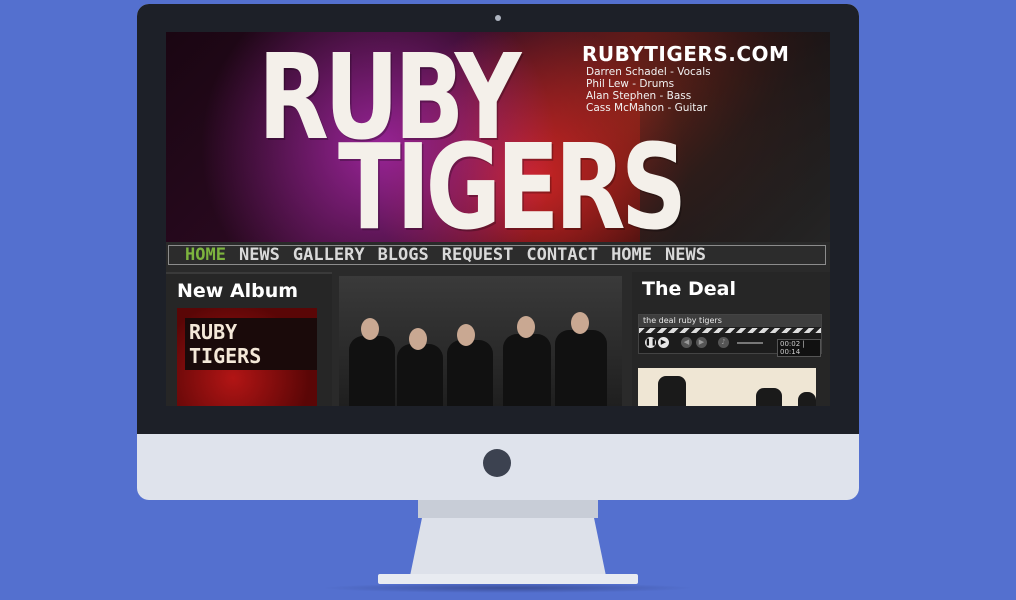 This screenshot has width=1016, height=600. Describe the element at coordinates (259, 255) in the screenshot. I see `nav-item-news: NEWS` at that location.